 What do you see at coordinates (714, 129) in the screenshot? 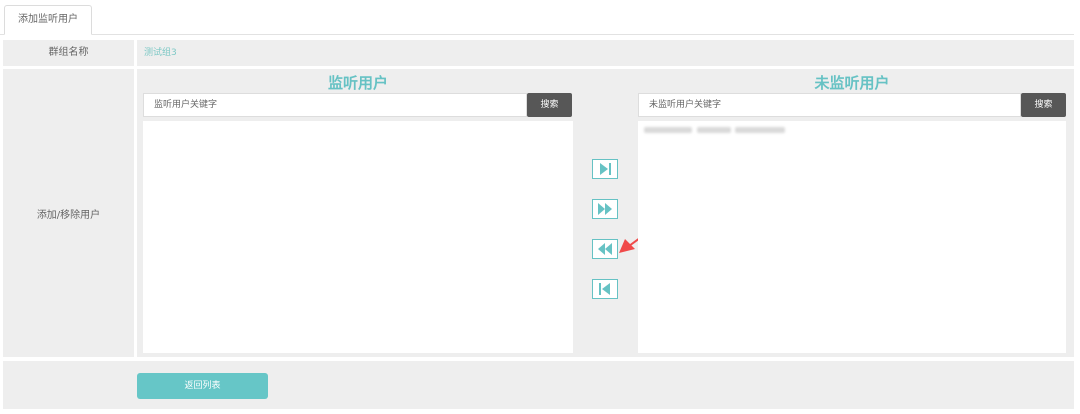
I see `list-item` at bounding box center [714, 129].